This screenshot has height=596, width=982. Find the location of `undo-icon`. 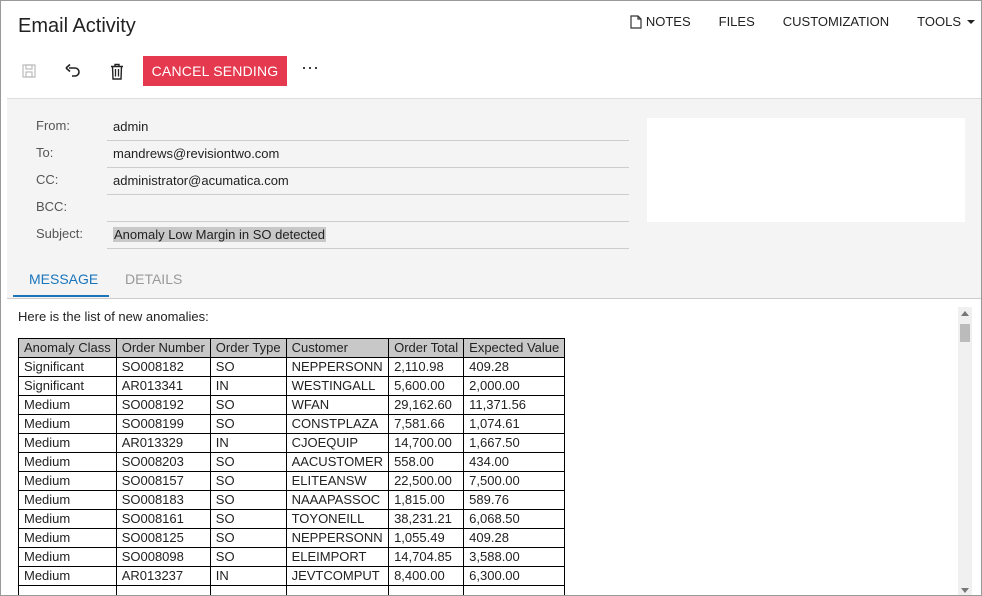

undo-icon is located at coordinates (72, 70).